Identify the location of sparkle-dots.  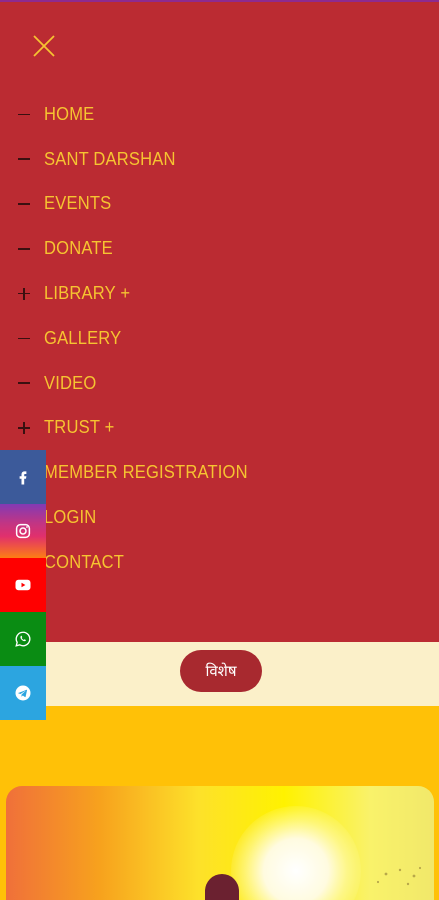
(399, 876).